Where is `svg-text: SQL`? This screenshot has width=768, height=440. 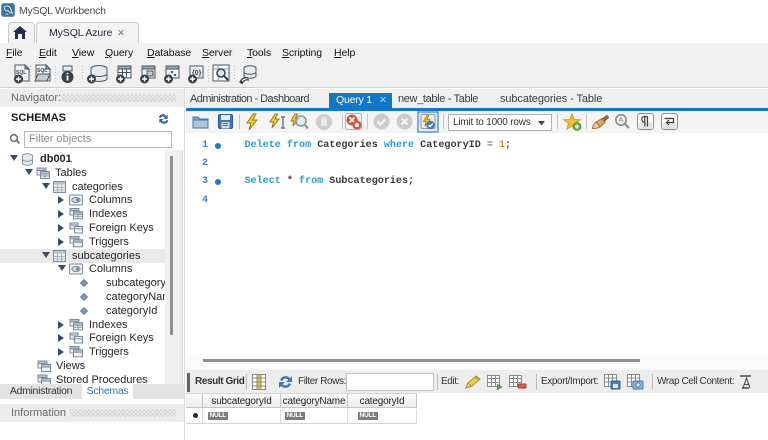
svg-text: SQL is located at coordinates (42, 71).